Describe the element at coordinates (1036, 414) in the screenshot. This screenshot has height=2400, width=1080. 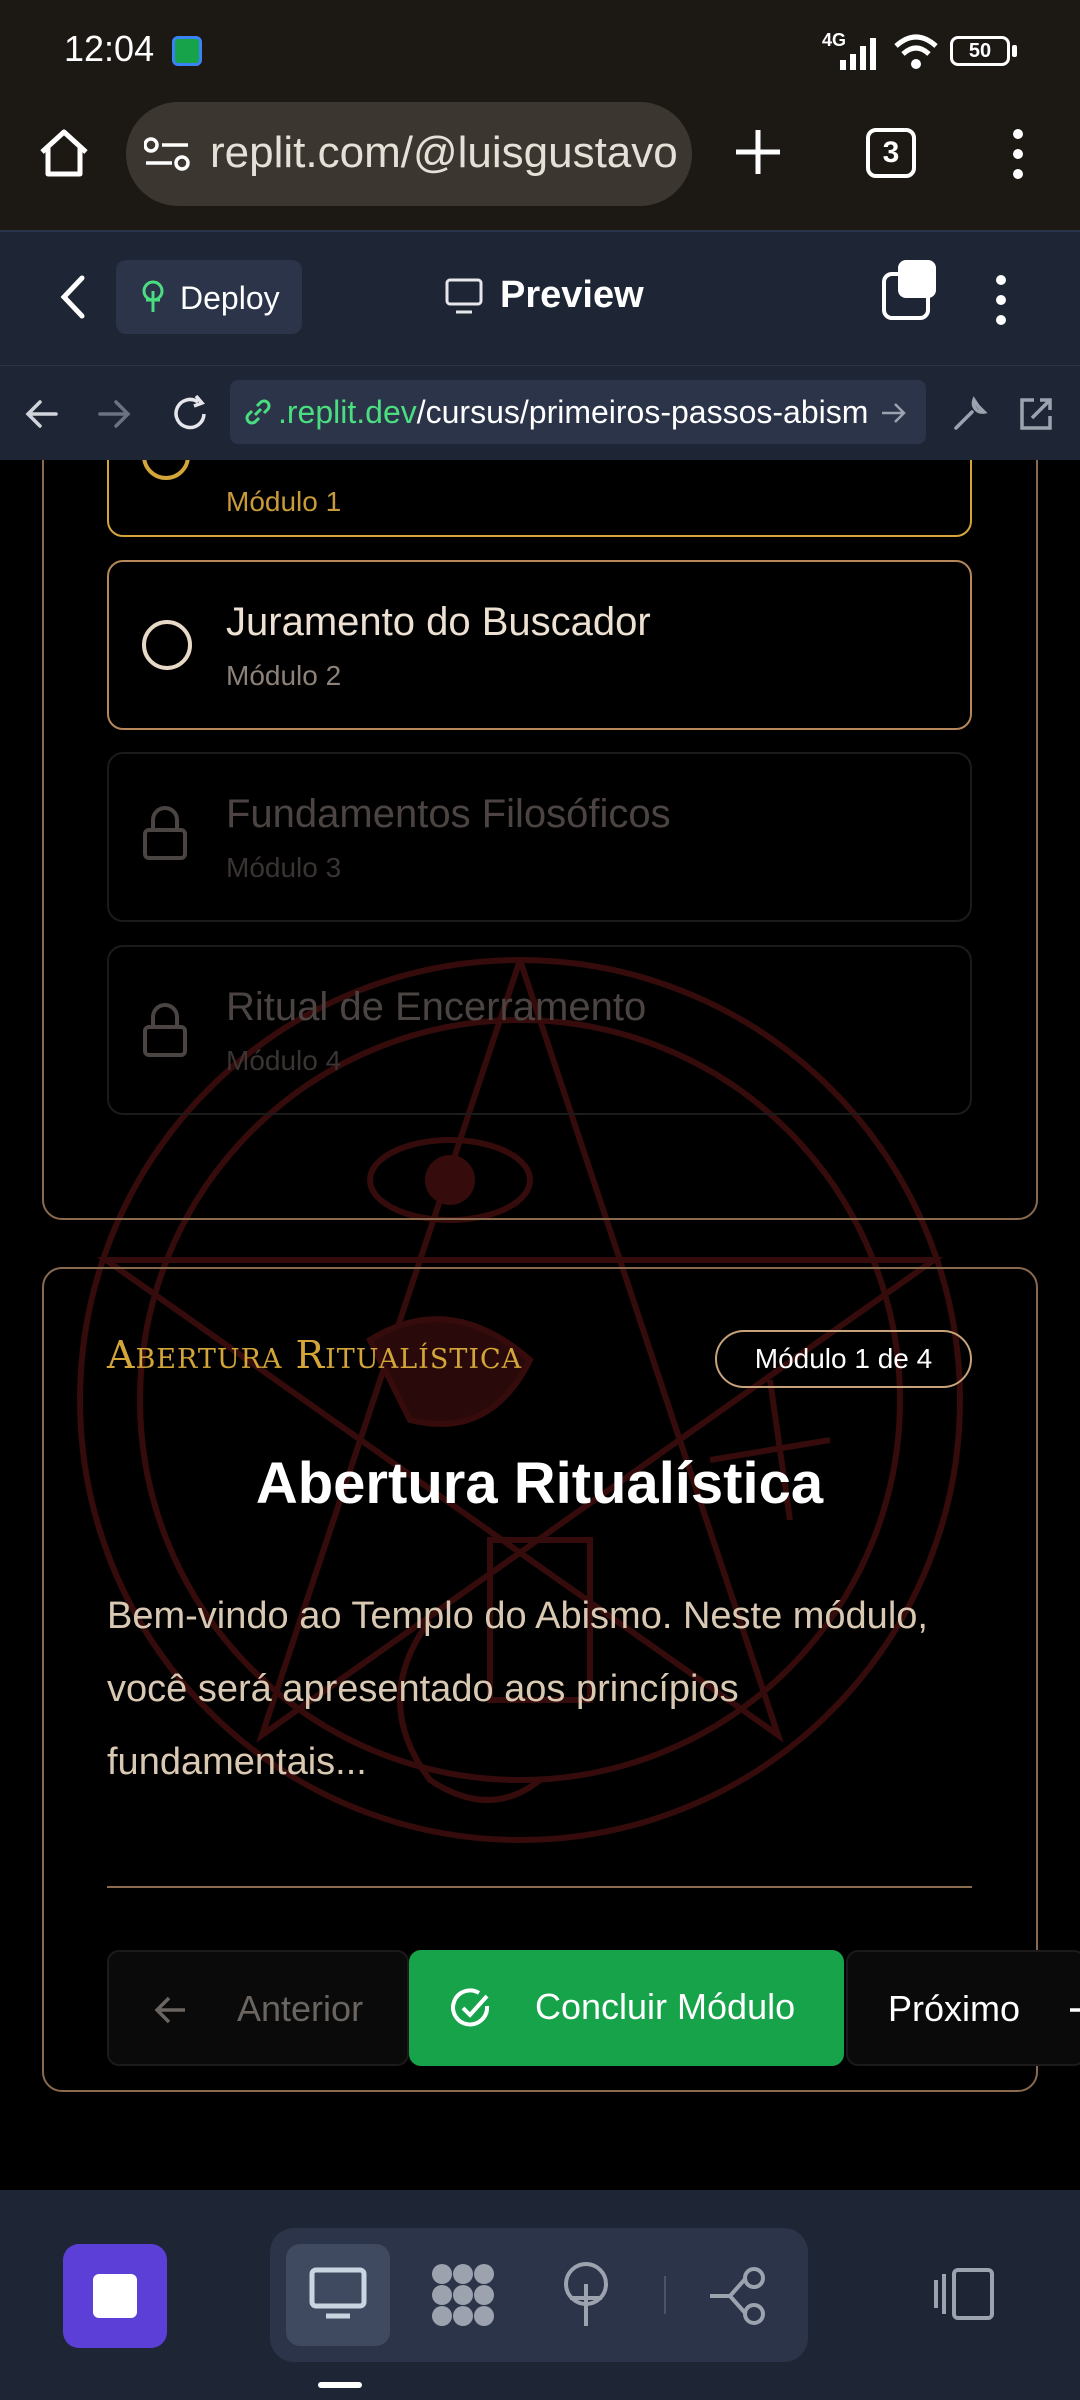
I see `open-external-icon` at that location.